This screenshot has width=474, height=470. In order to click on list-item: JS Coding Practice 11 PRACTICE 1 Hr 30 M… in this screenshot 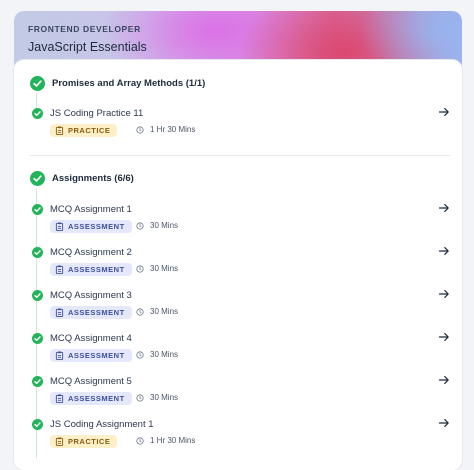, I will do `click(240, 127)`.